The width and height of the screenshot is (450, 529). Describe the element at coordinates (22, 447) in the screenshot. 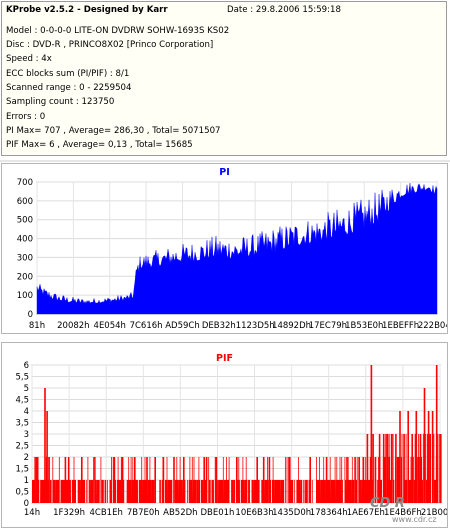

I see `pif-y-tick-label: 2,5` at that location.